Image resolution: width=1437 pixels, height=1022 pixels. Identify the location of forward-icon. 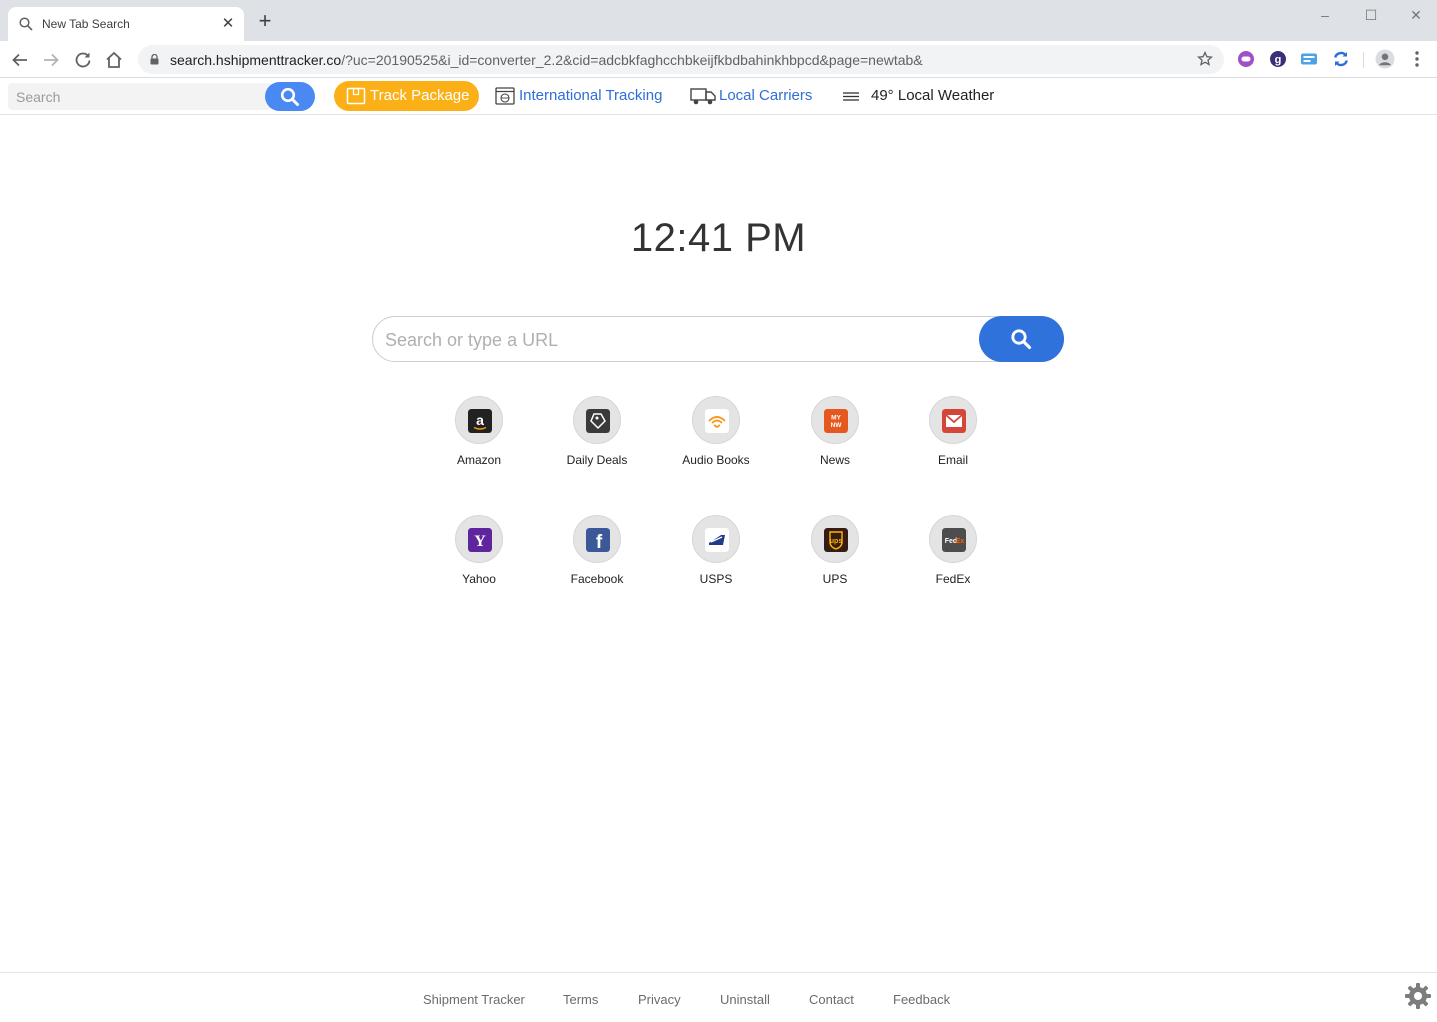
(51, 60).